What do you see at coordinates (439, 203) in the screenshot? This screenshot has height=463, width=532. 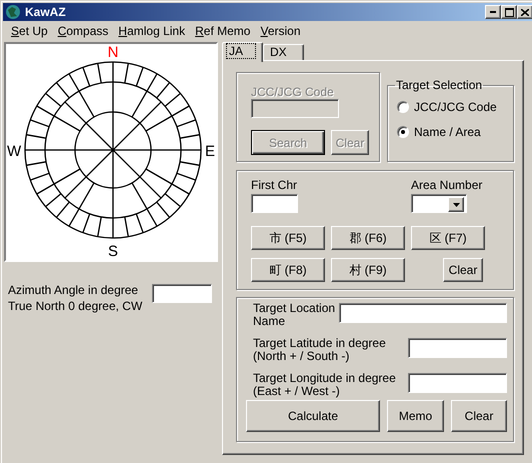 I see `area-number-dropdown` at bounding box center [439, 203].